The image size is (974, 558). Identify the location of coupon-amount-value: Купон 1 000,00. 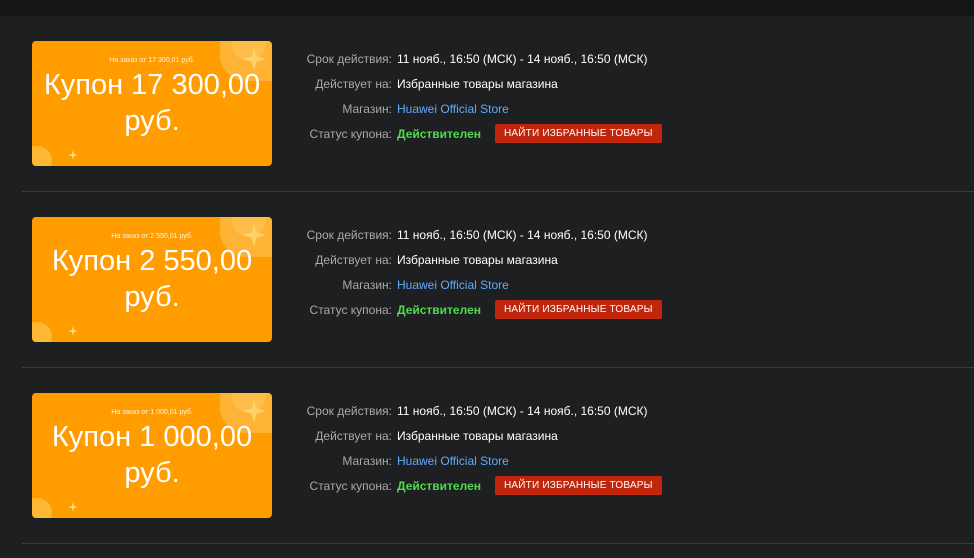
(152, 437).